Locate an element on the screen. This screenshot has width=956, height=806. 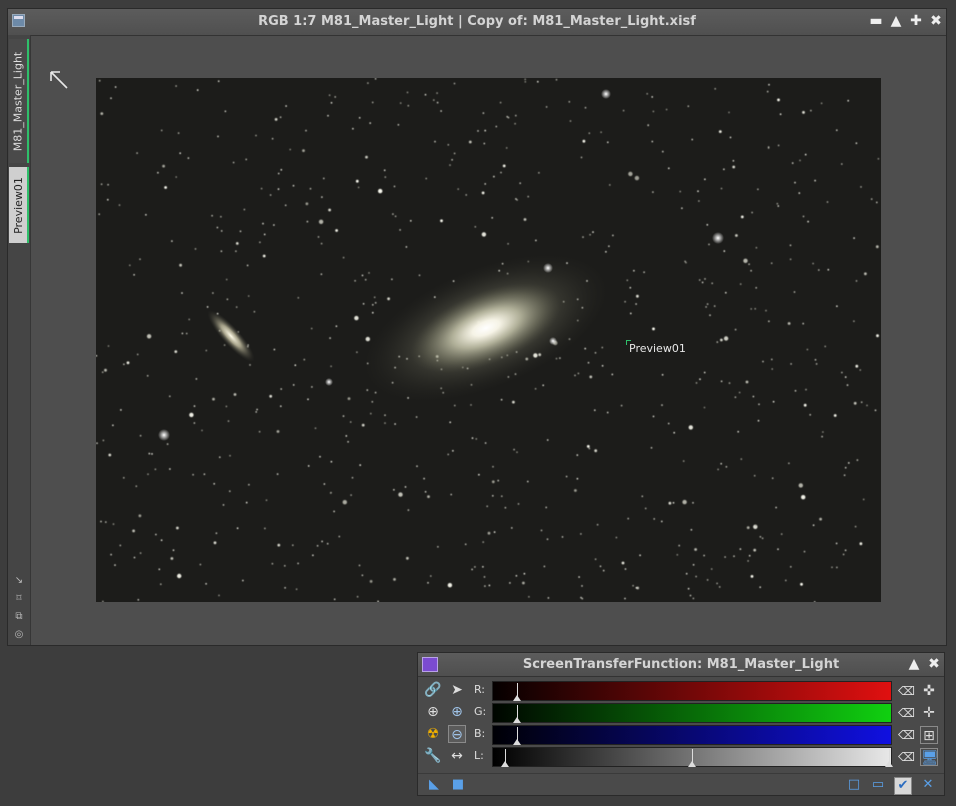
reset-b-icon: ⌫ is located at coordinates (906, 735).